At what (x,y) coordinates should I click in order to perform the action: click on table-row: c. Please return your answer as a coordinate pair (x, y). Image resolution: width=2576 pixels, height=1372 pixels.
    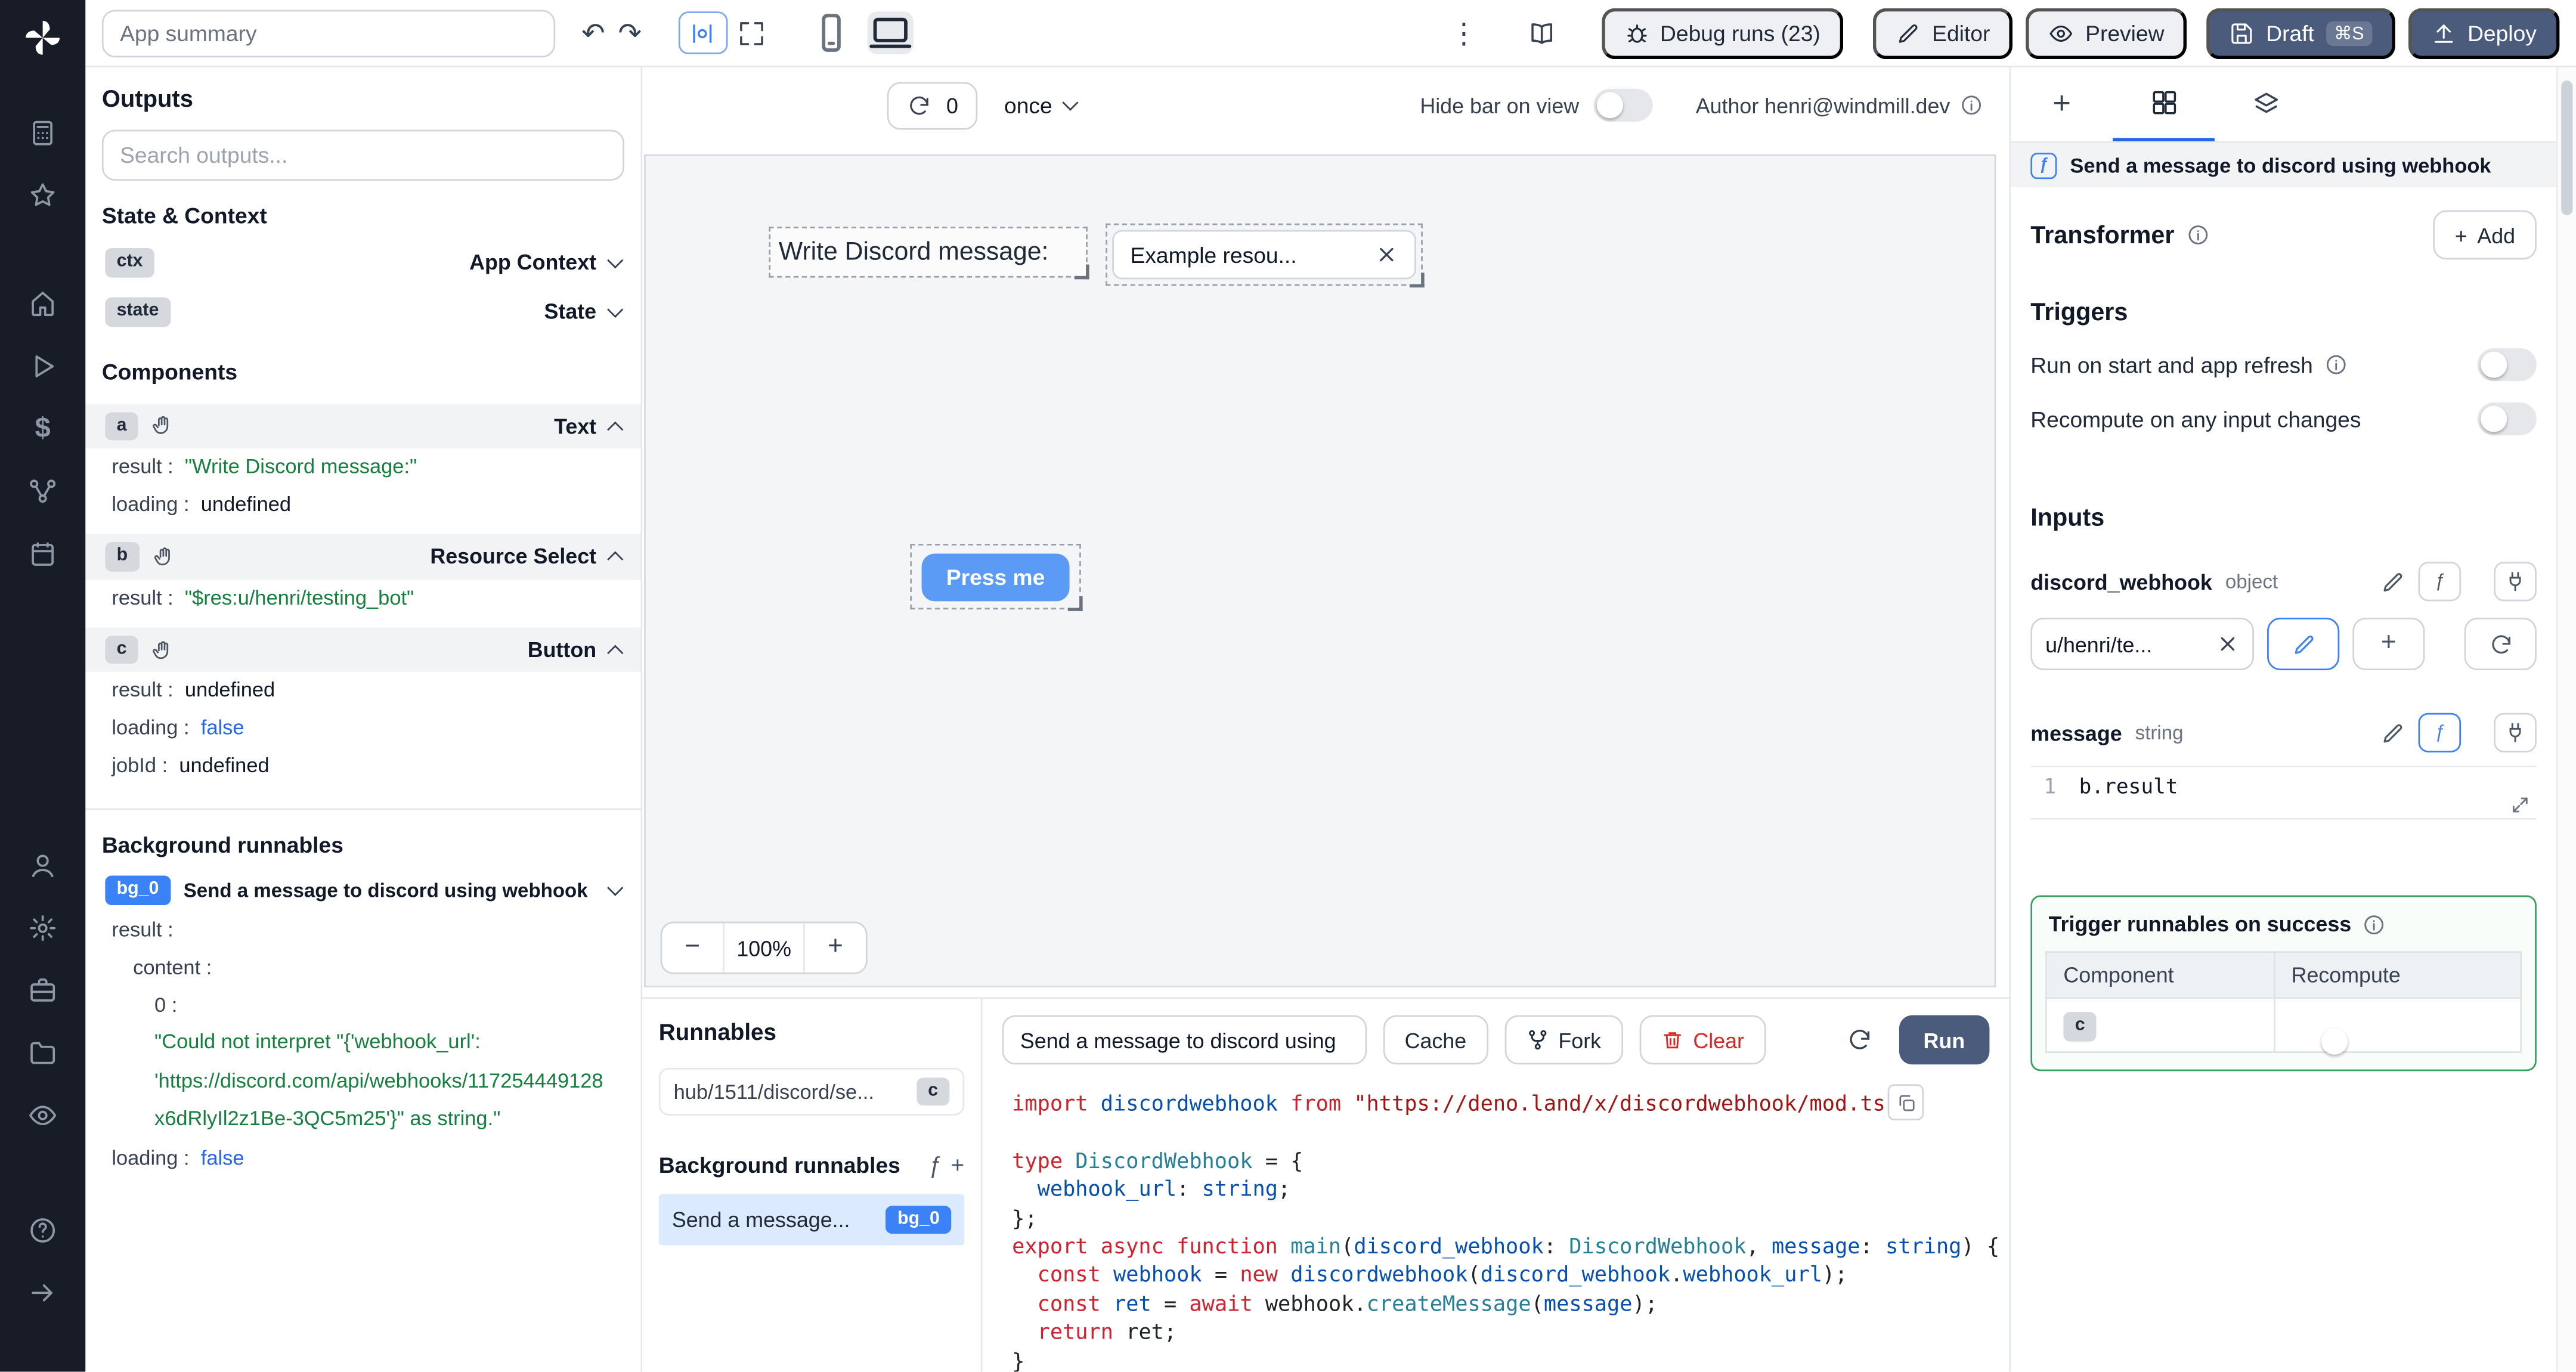
    Looking at the image, I should click on (2283, 1025).